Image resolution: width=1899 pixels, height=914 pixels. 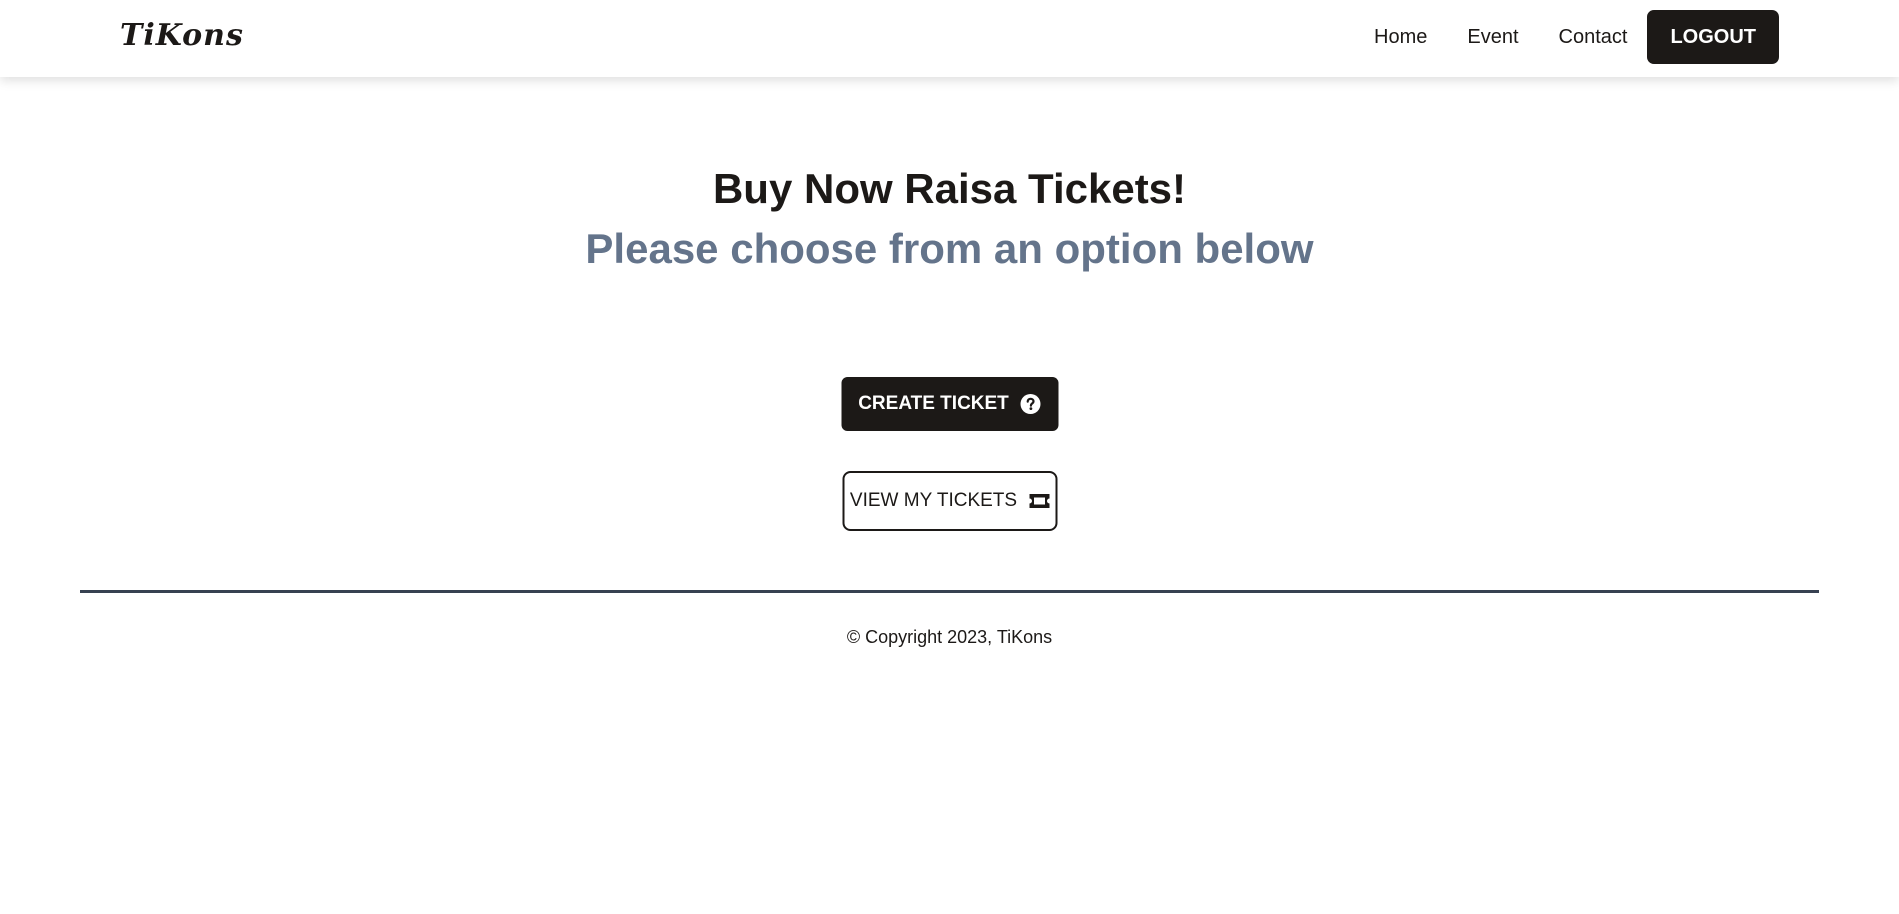 I want to click on view-my-tickets-button: VIEW MY TICKETS, so click(x=949, y=501).